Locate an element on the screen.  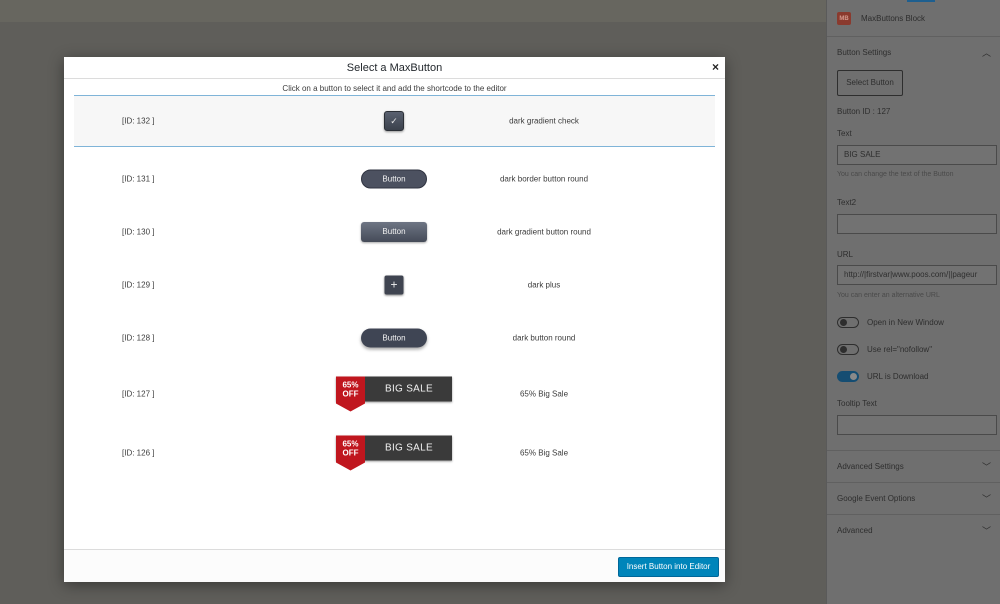
plus-icon: + is located at coordinates (394, 284).